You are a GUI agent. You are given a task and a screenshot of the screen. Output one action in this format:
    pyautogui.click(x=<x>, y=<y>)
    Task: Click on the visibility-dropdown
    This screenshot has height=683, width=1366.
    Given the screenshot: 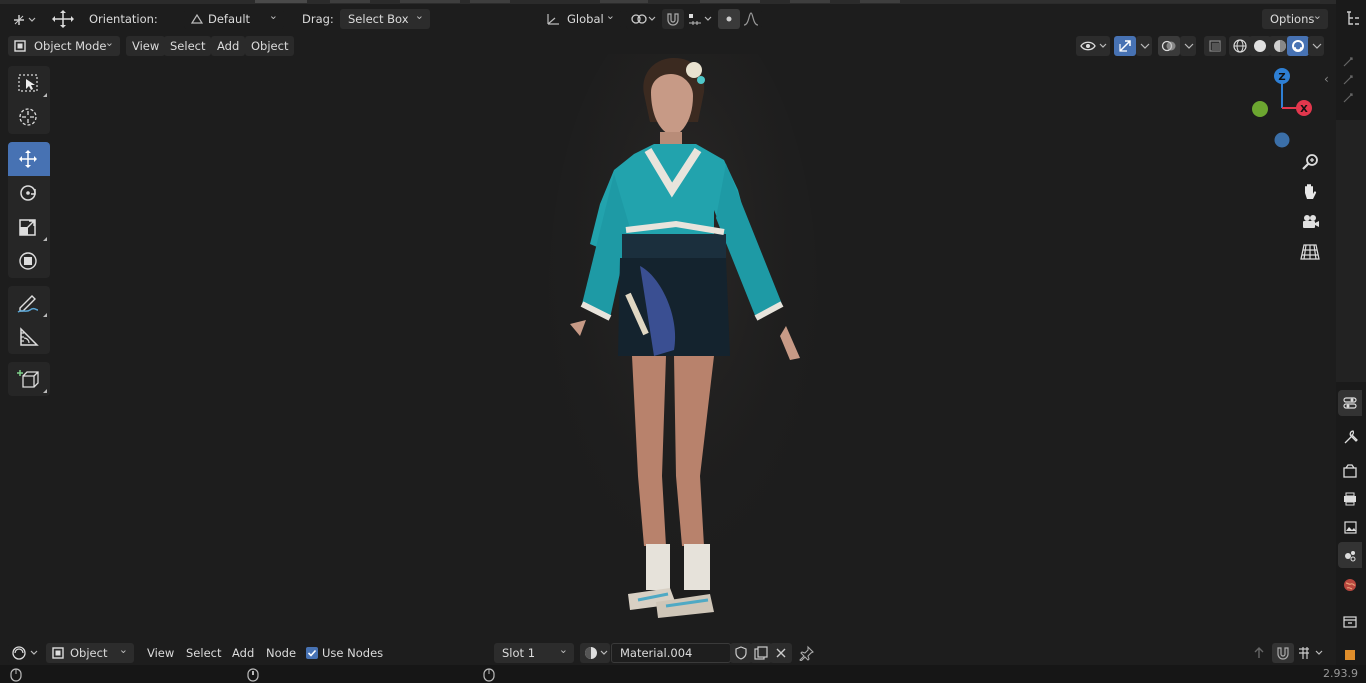 What is the action you would take?
    pyautogui.click(x=1093, y=46)
    